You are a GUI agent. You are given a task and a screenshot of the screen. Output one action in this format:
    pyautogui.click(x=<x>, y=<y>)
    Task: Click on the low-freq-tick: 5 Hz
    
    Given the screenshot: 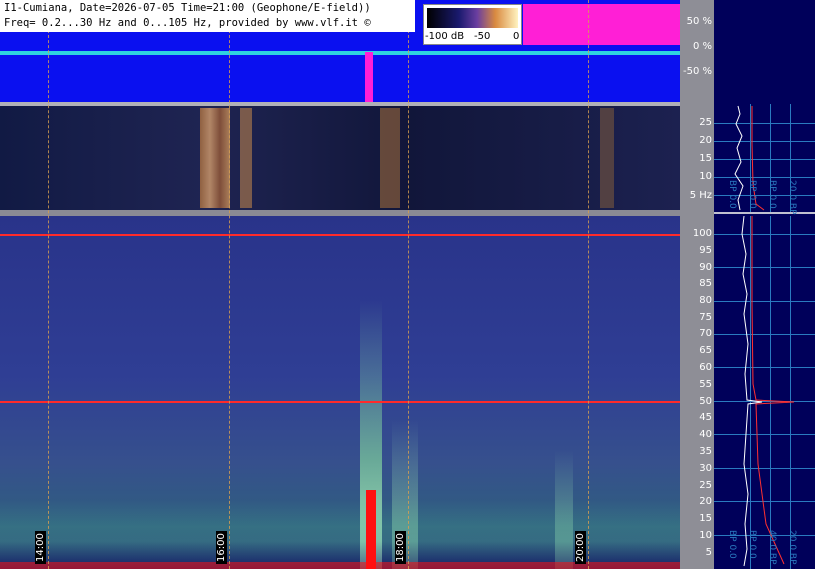 What is the action you would take?
    pyautogui.click(x=700, y=195)
    